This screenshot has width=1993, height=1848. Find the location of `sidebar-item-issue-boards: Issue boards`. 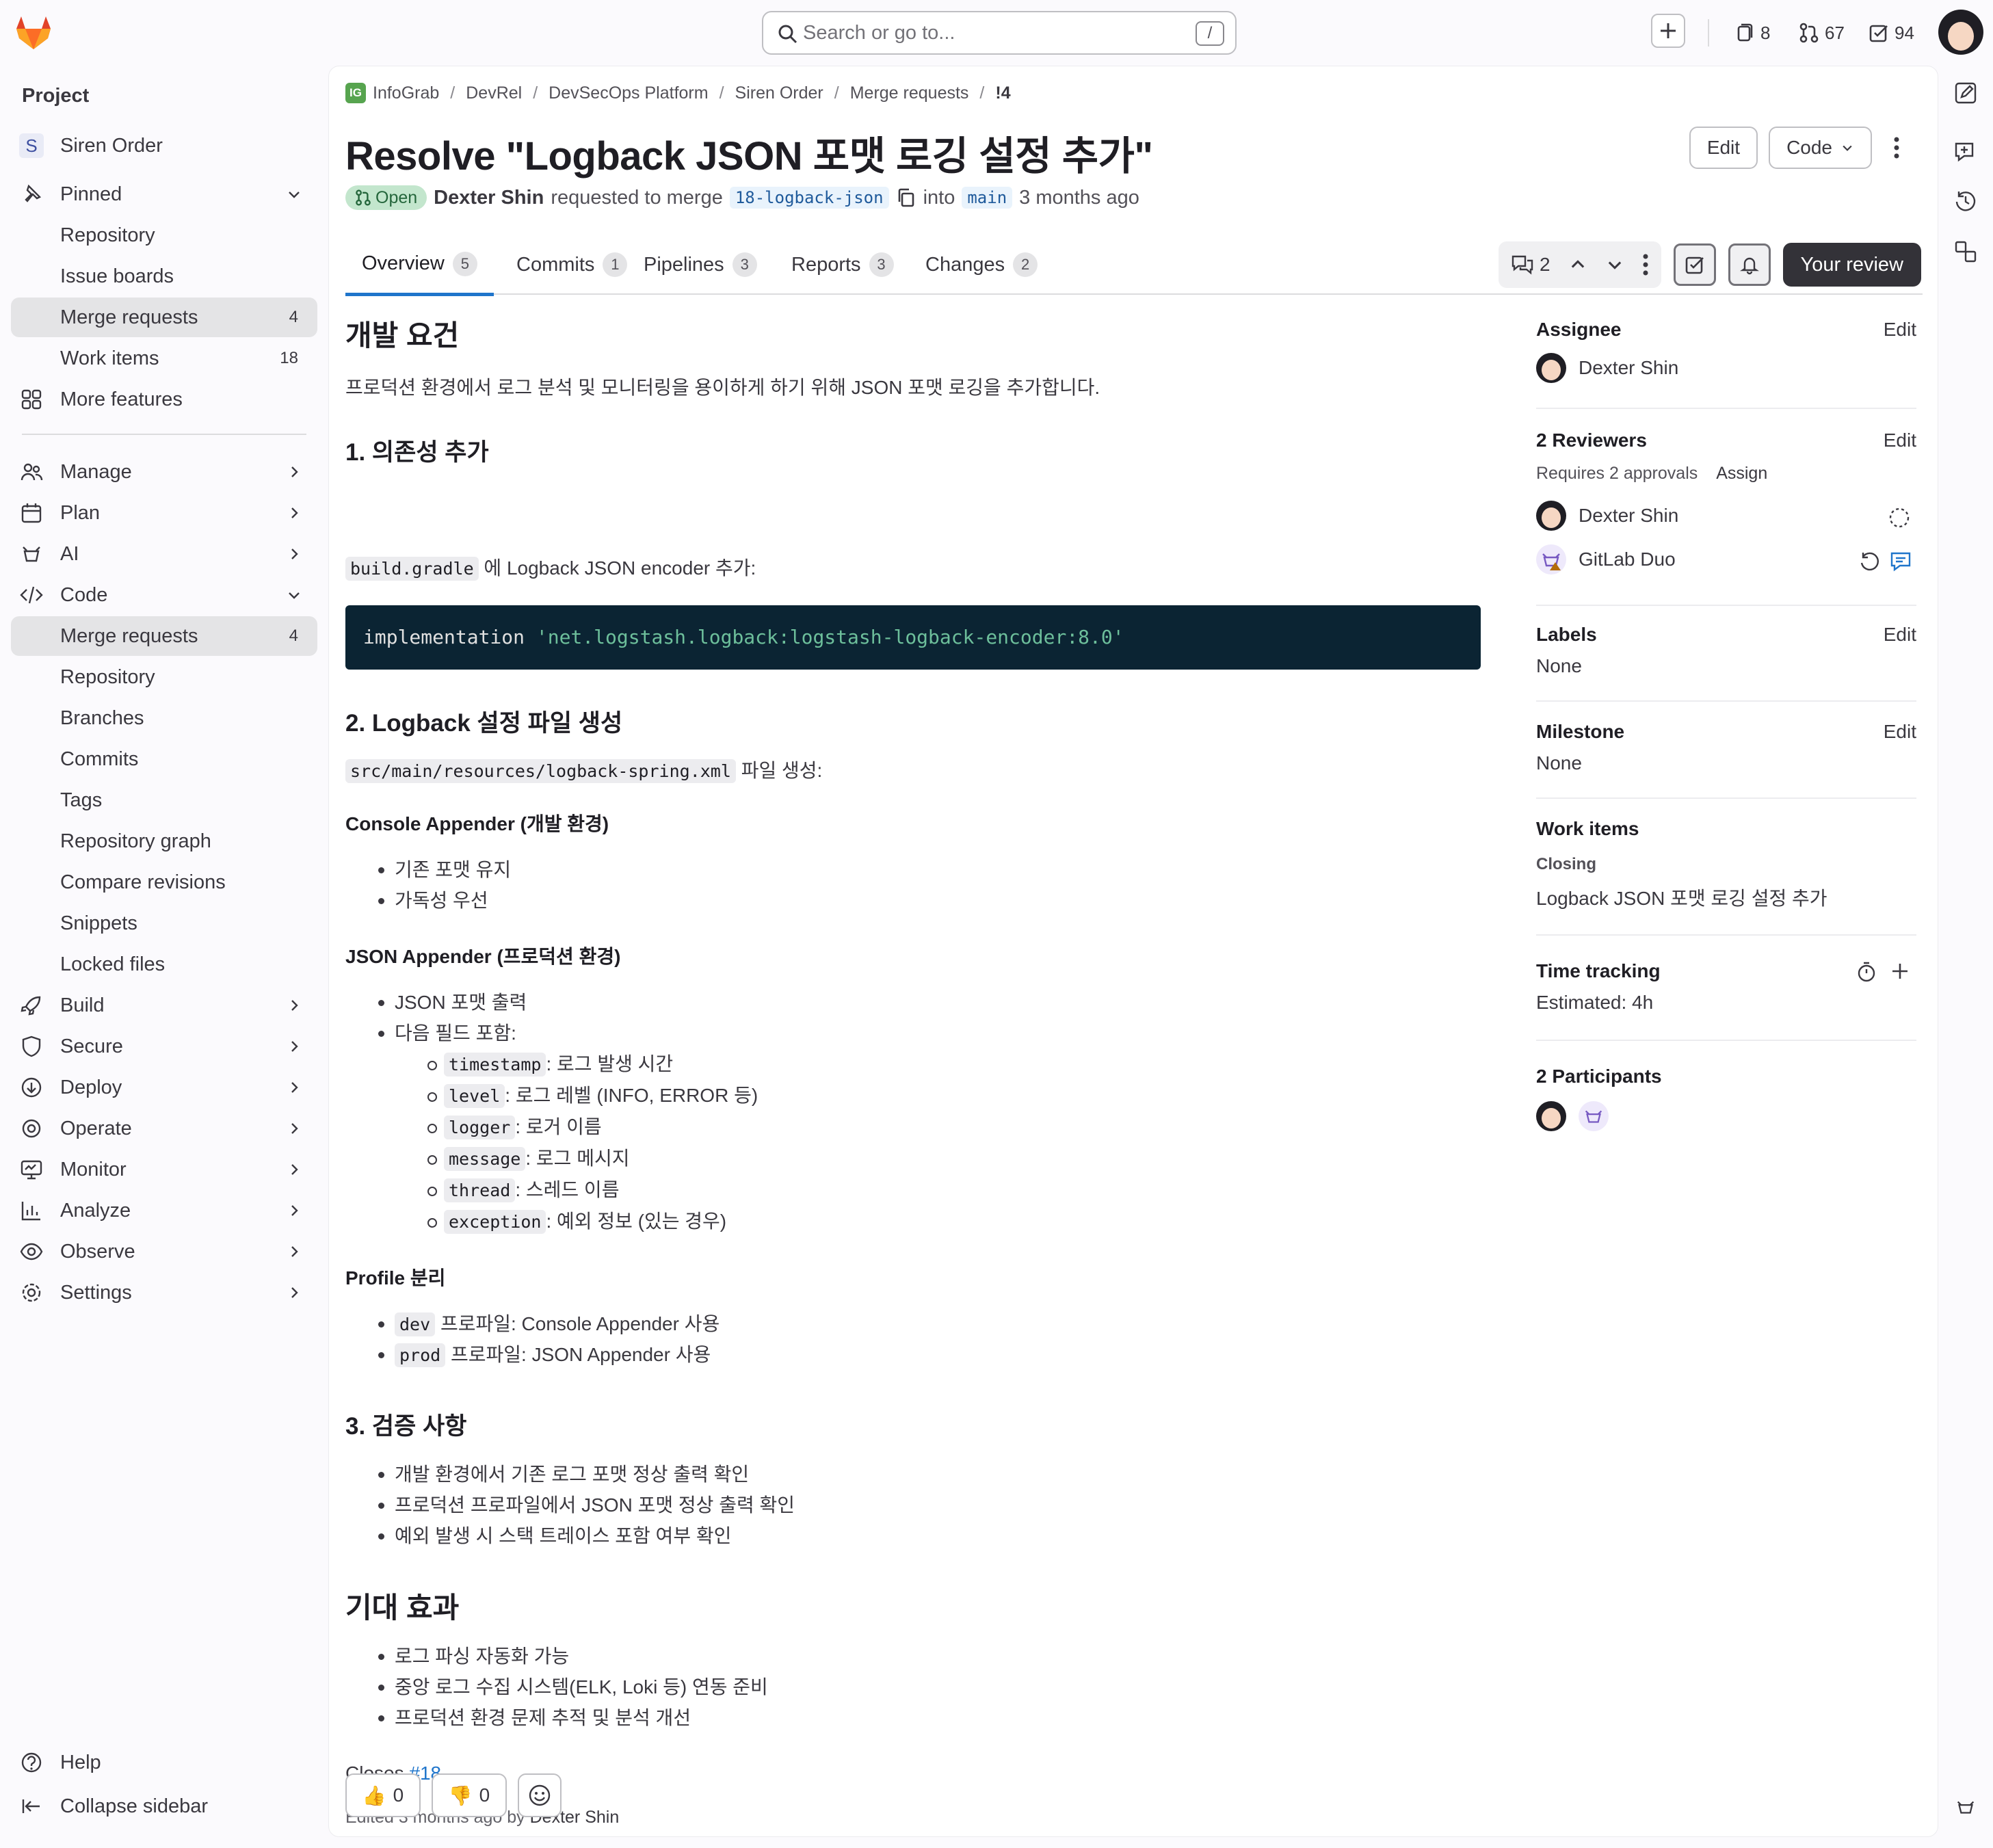

sidebar-item-issue-boards: Issue boards is located at coordinates (164, 276).